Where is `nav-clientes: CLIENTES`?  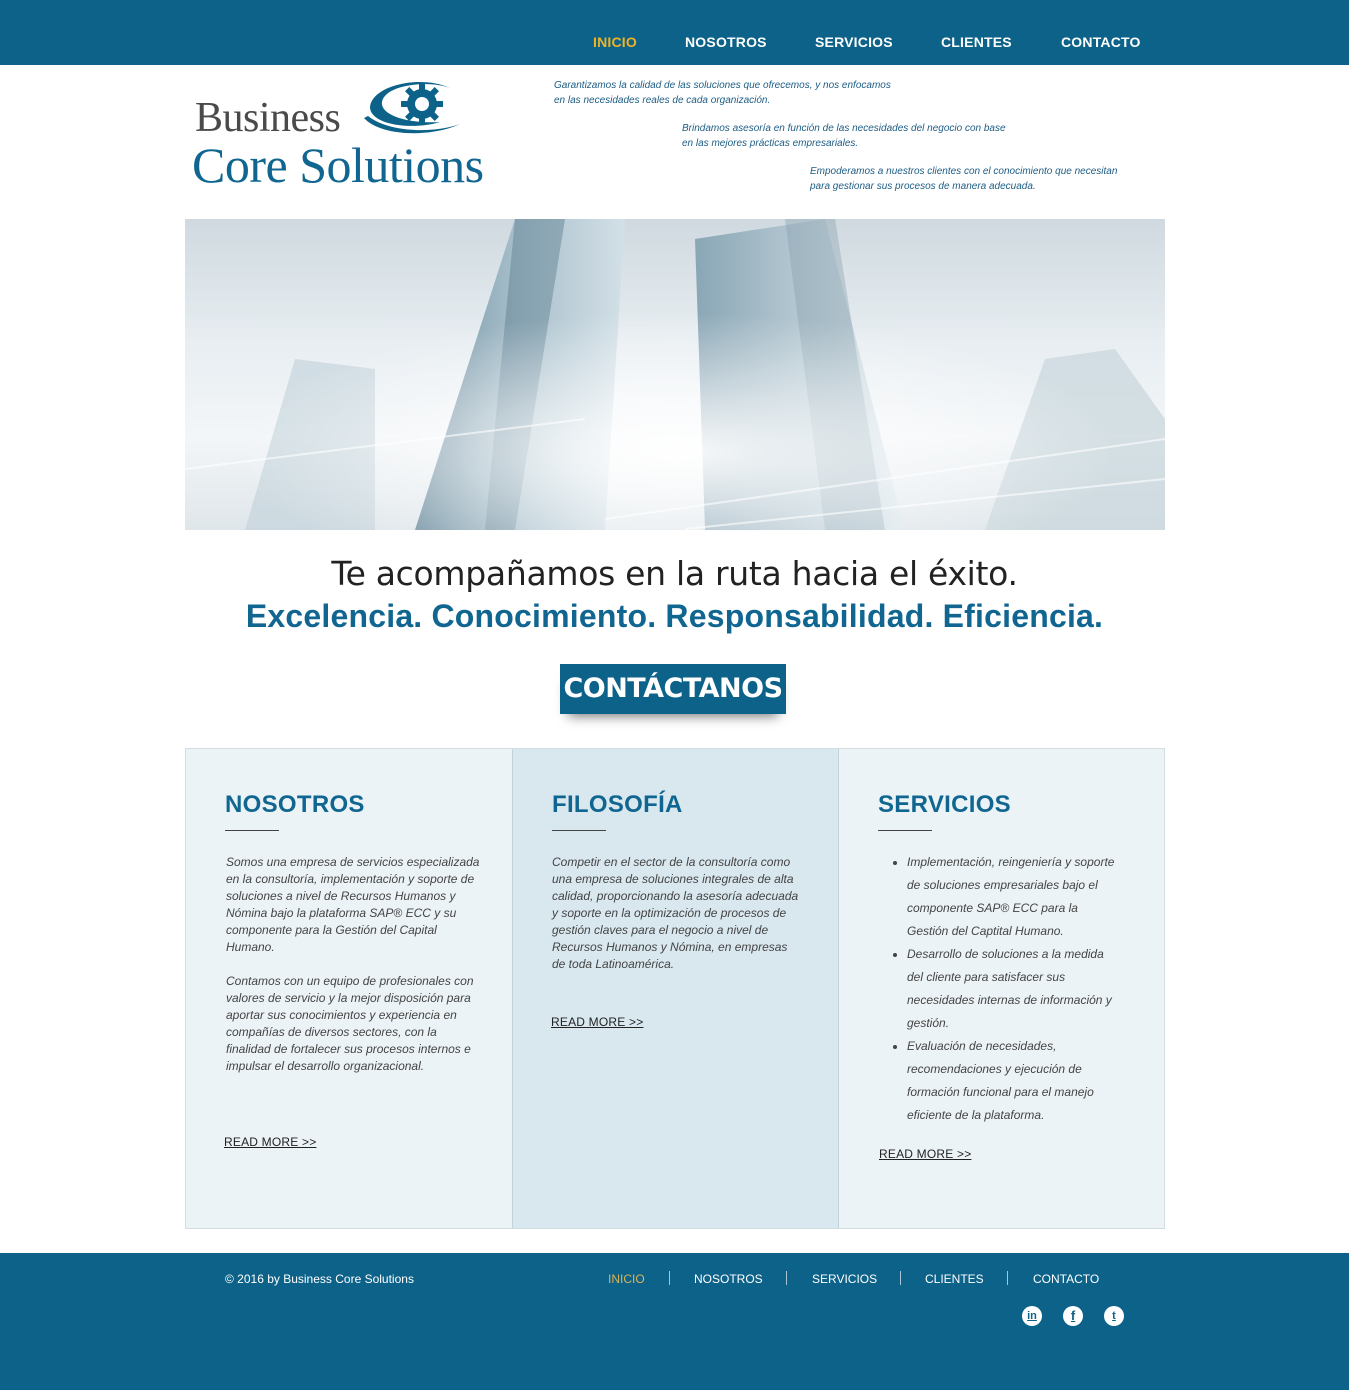
nav-clientes: CLIENTES is located at coordinates (976, 42).